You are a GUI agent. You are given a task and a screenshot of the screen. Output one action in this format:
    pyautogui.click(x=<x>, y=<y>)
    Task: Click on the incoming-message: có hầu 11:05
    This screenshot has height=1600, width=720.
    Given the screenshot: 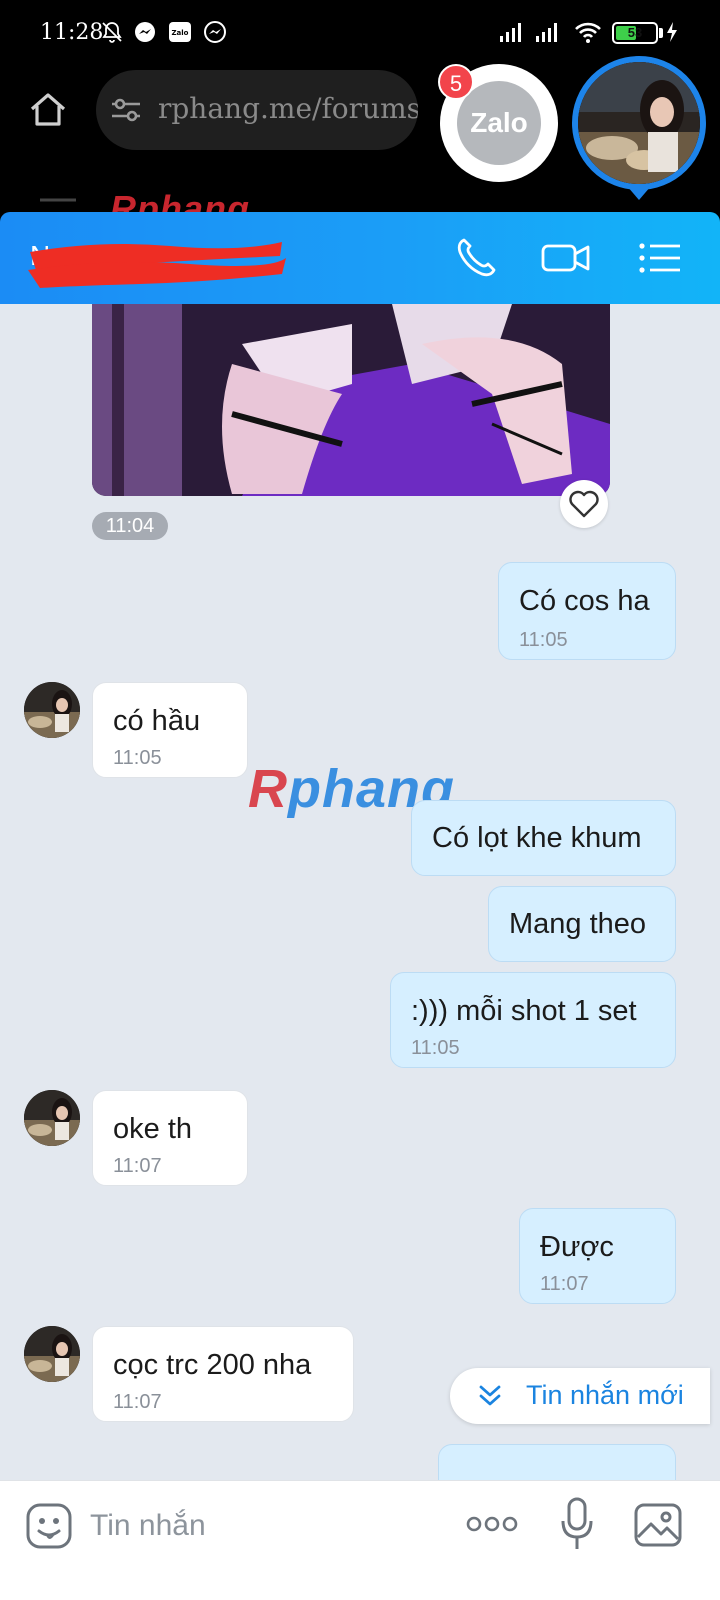 What is the action you would take?
    pyautogui.click(x=170, y=730)
    